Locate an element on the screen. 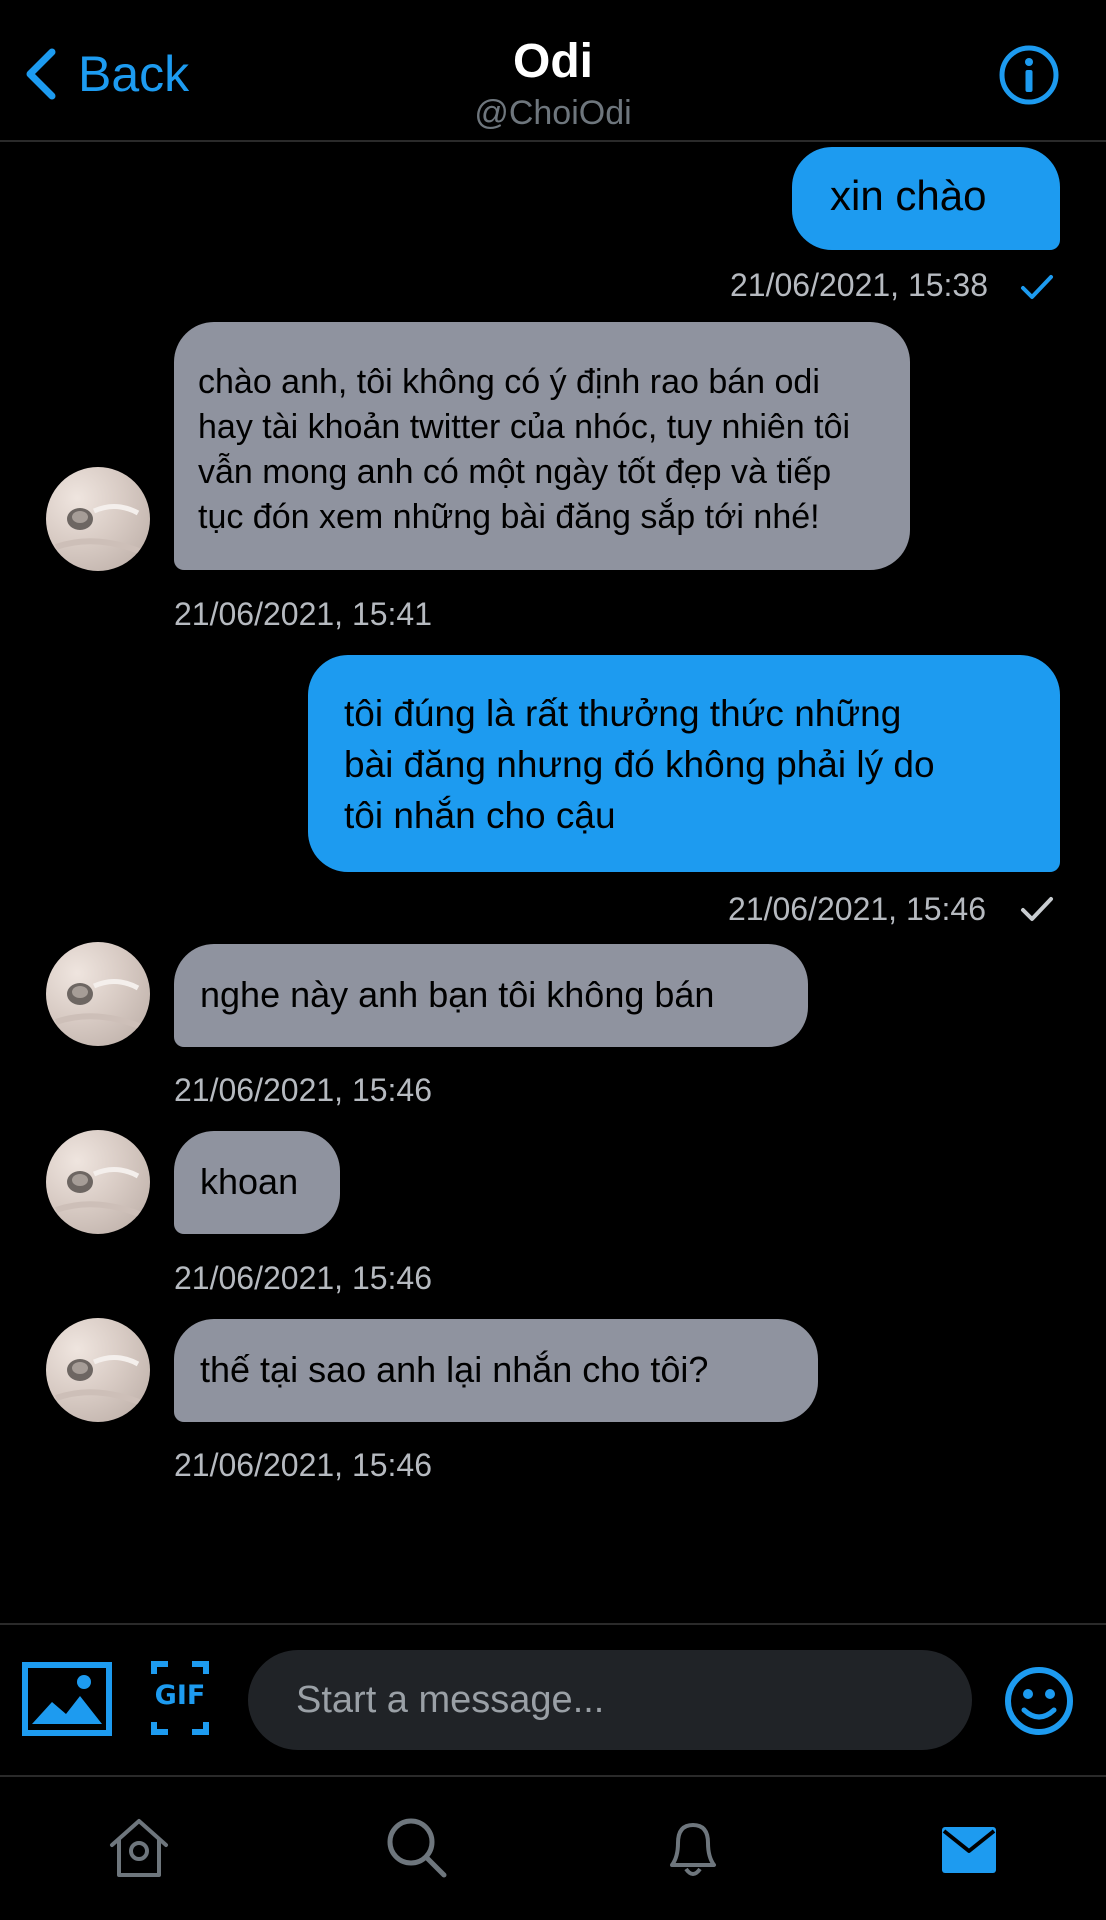  message-text: nghe này anh bạn tôi không bán is located at coordinates (457, 994).